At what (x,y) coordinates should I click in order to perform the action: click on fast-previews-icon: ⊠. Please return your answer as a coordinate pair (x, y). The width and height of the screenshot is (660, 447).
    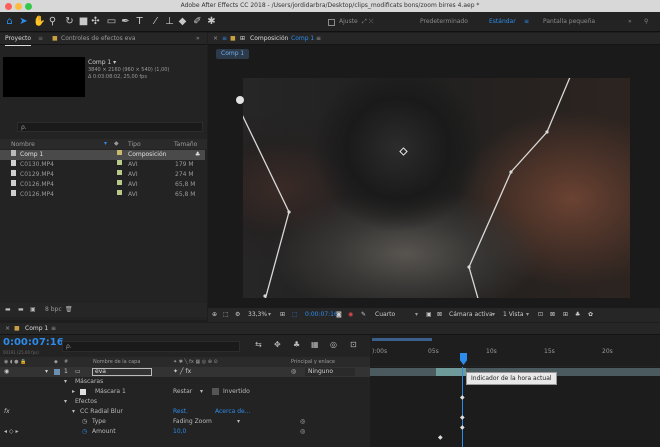
    Looking at the image, I should click on (552, 315).